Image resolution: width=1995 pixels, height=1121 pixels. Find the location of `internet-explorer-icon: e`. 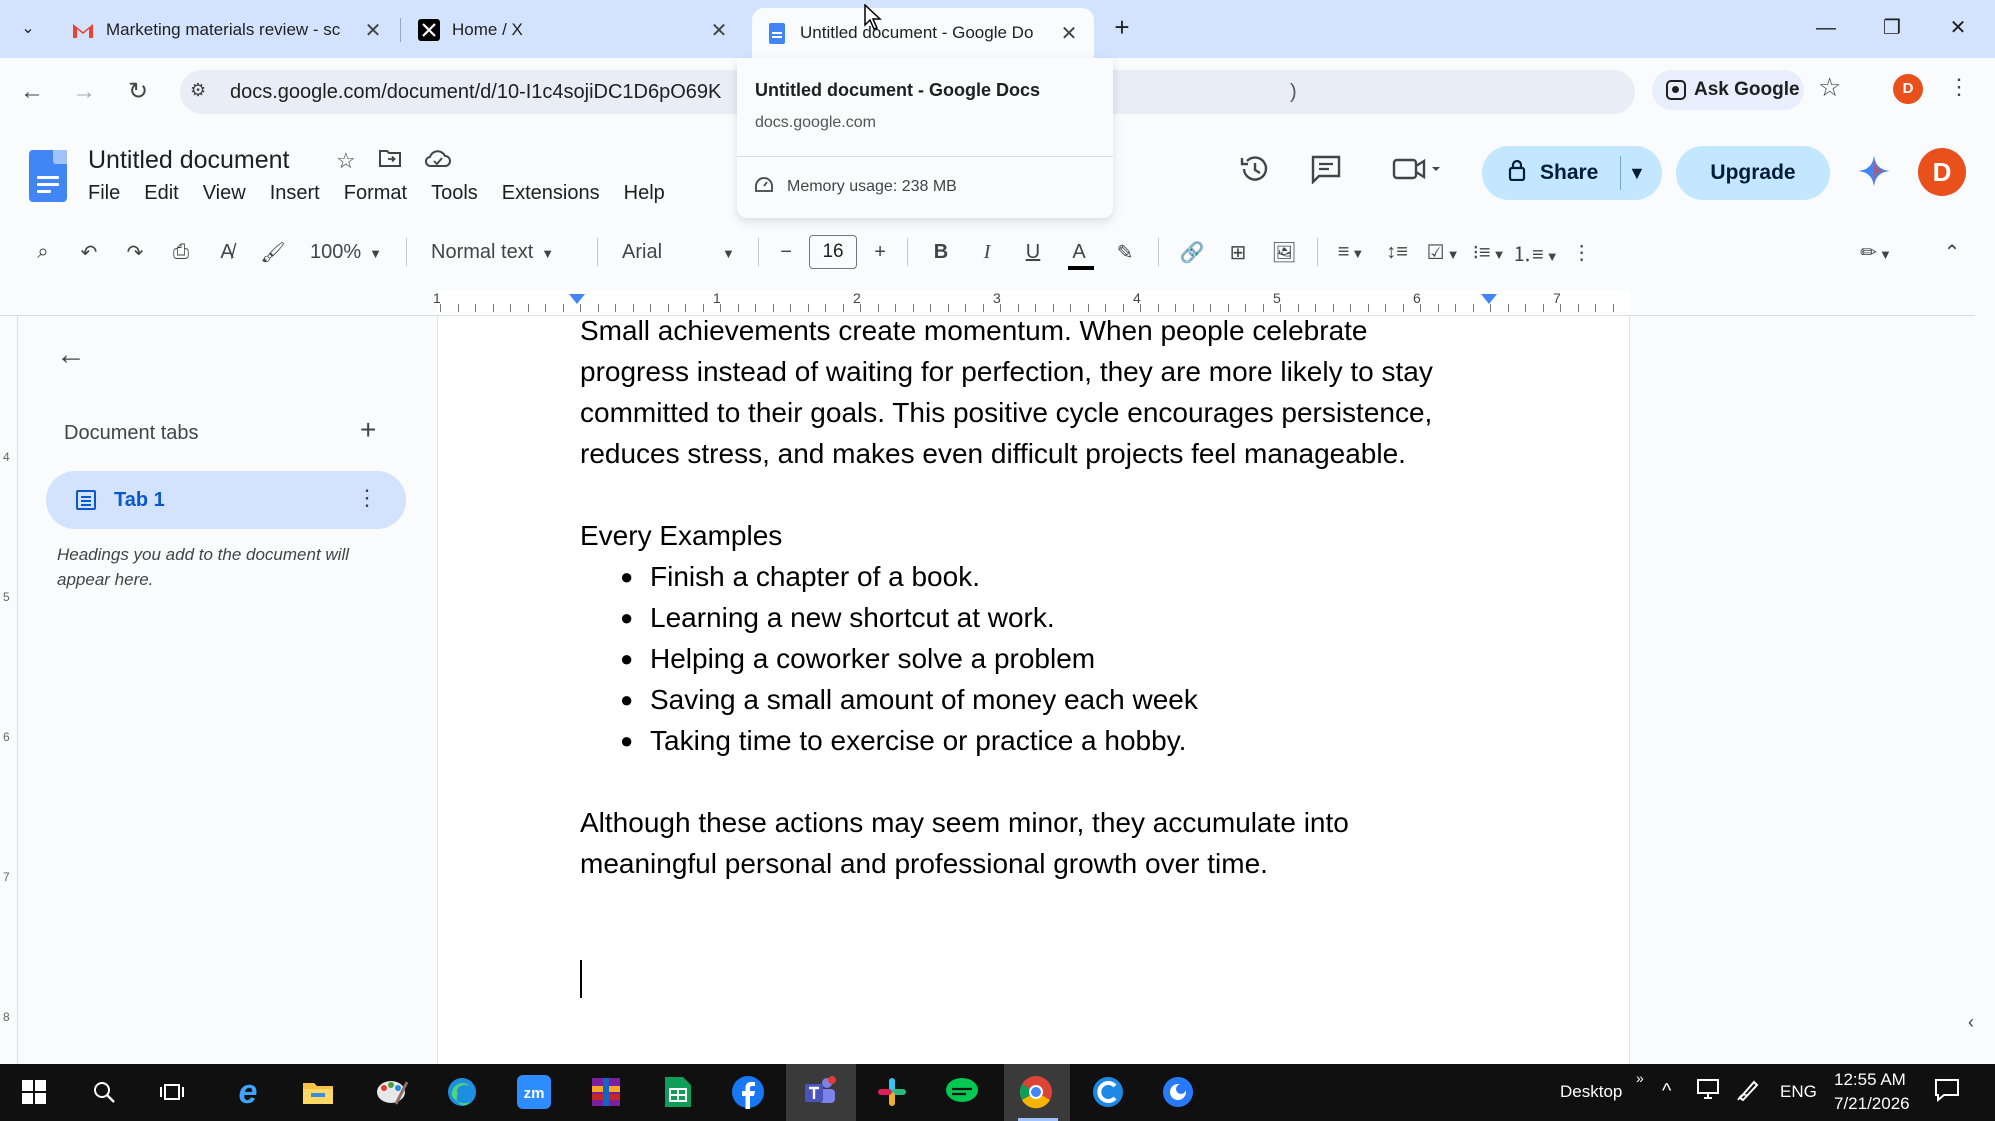

internet-explorer-icon: e is located at coordinates (248, 1092).